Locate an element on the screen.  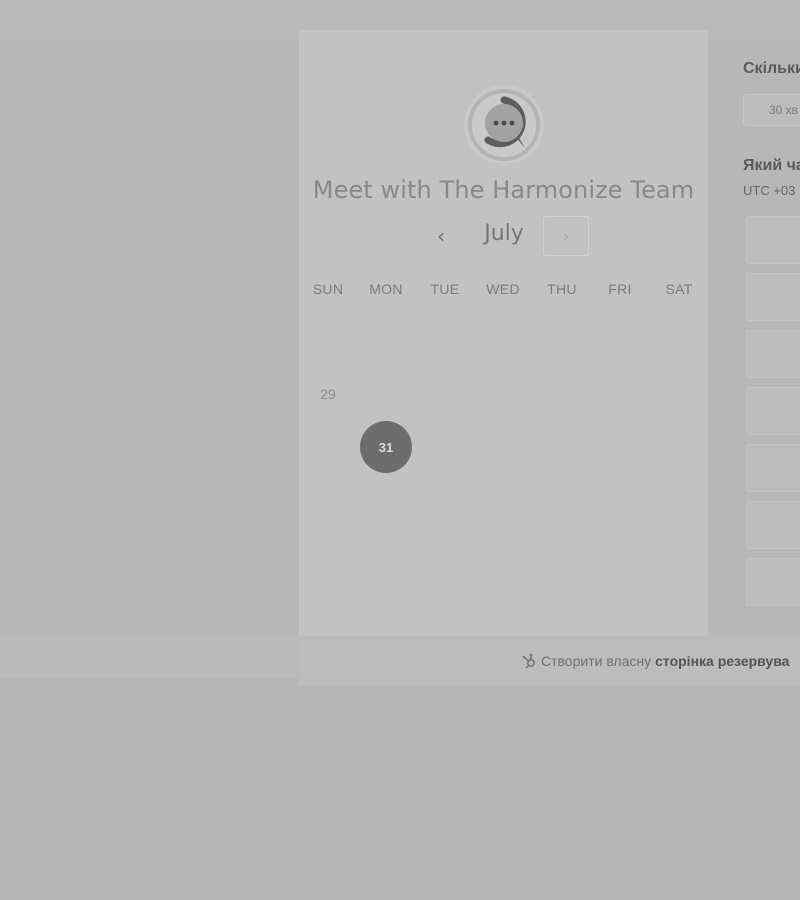
weekday-wed: WED is located at coordinates (503, 289).